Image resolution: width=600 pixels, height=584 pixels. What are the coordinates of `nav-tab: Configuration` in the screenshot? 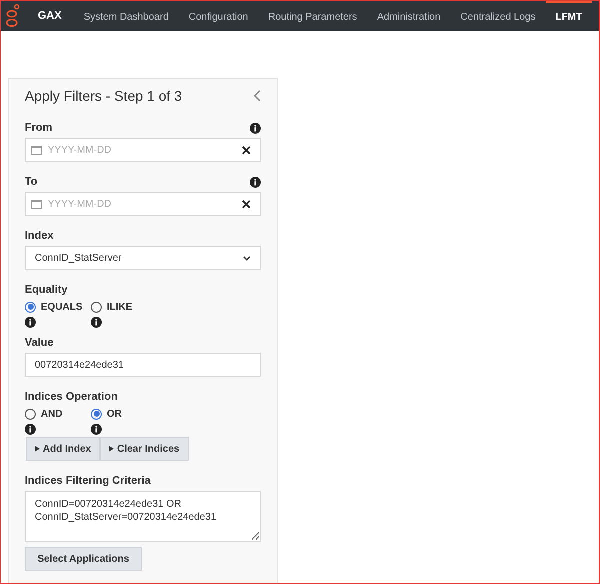 It's located at (218, 16).